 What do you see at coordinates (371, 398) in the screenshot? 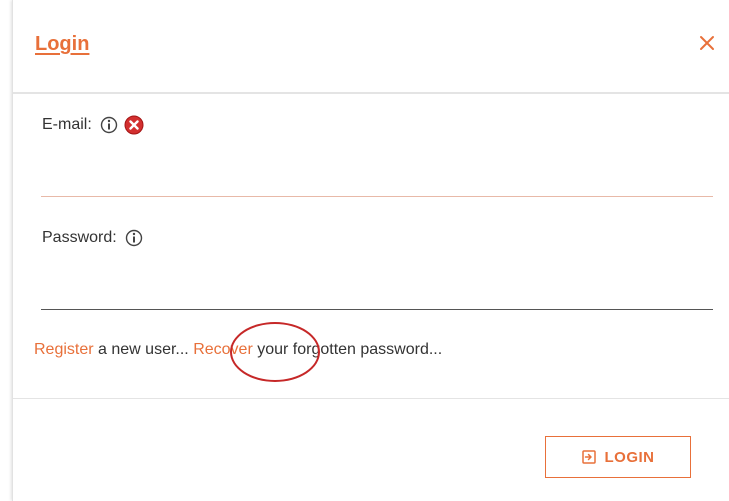
I see `footer-divider` at bounding box center [371, 398].